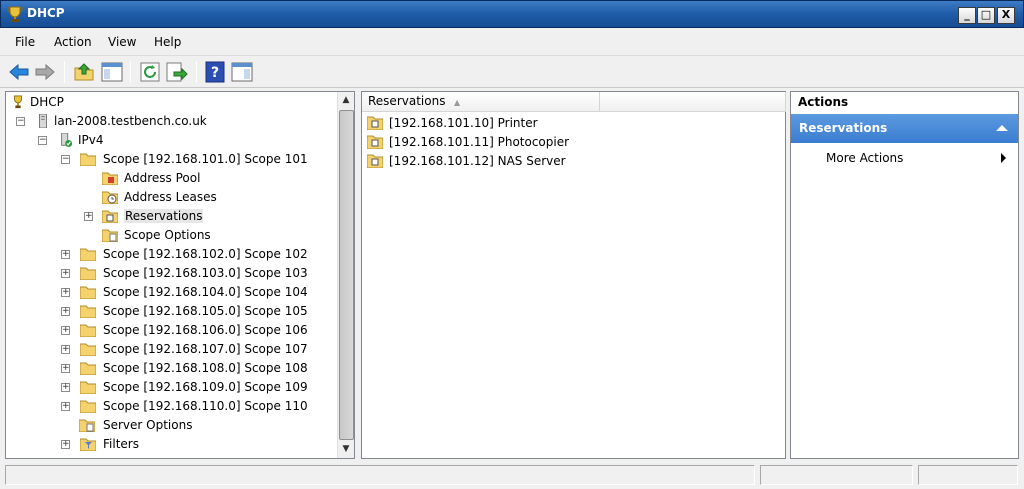  What do you see at coordinates (242, 72) in the screenshot?
I see `show-hide-action-pane-icon` at bounding box center [242, 72].